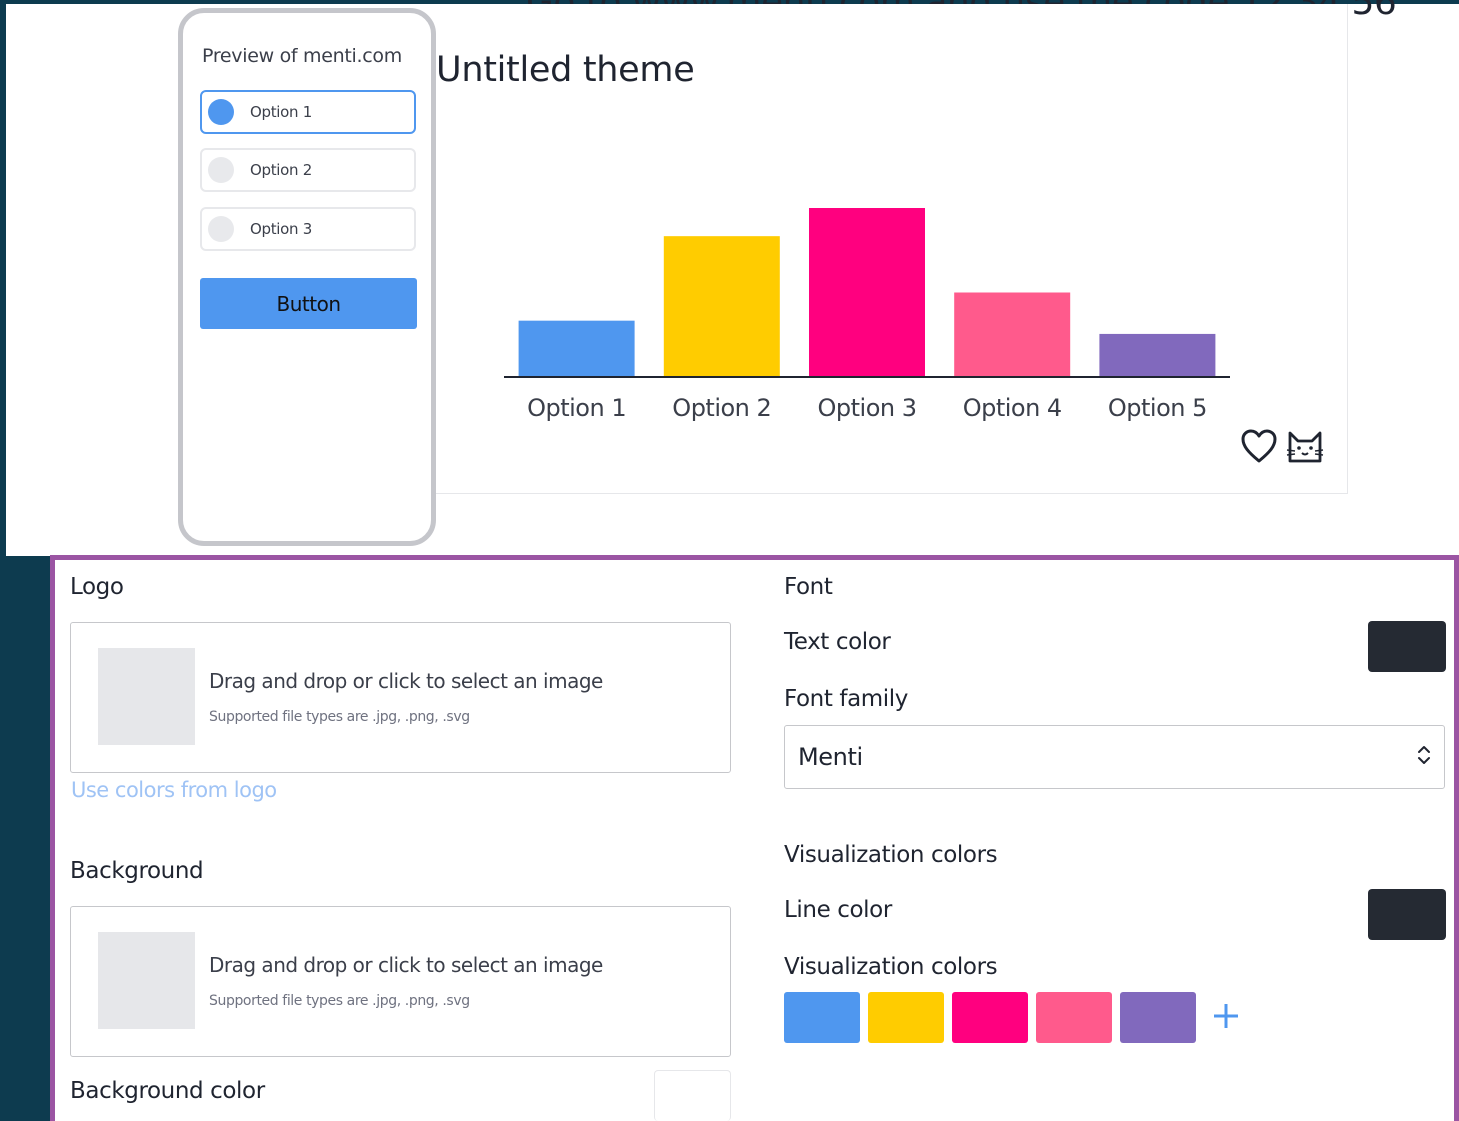 The image size is (1459, 1121). I want to click on chart-category-label-1: Option 1, so click(576, 408).